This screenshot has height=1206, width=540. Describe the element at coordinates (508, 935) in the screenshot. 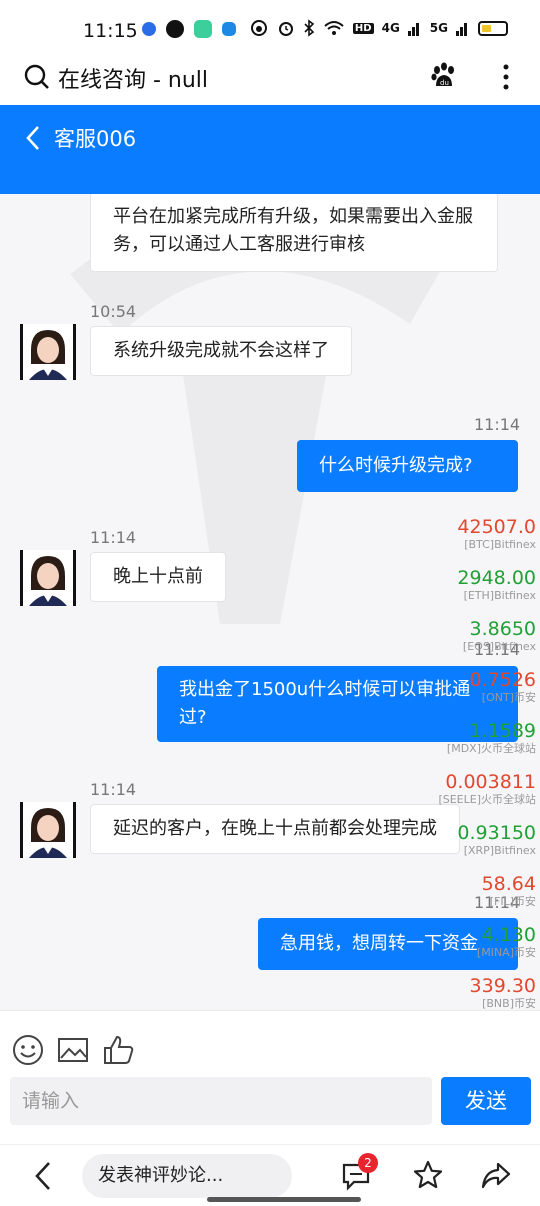

I see `ticker-price: 4.130` at that location.